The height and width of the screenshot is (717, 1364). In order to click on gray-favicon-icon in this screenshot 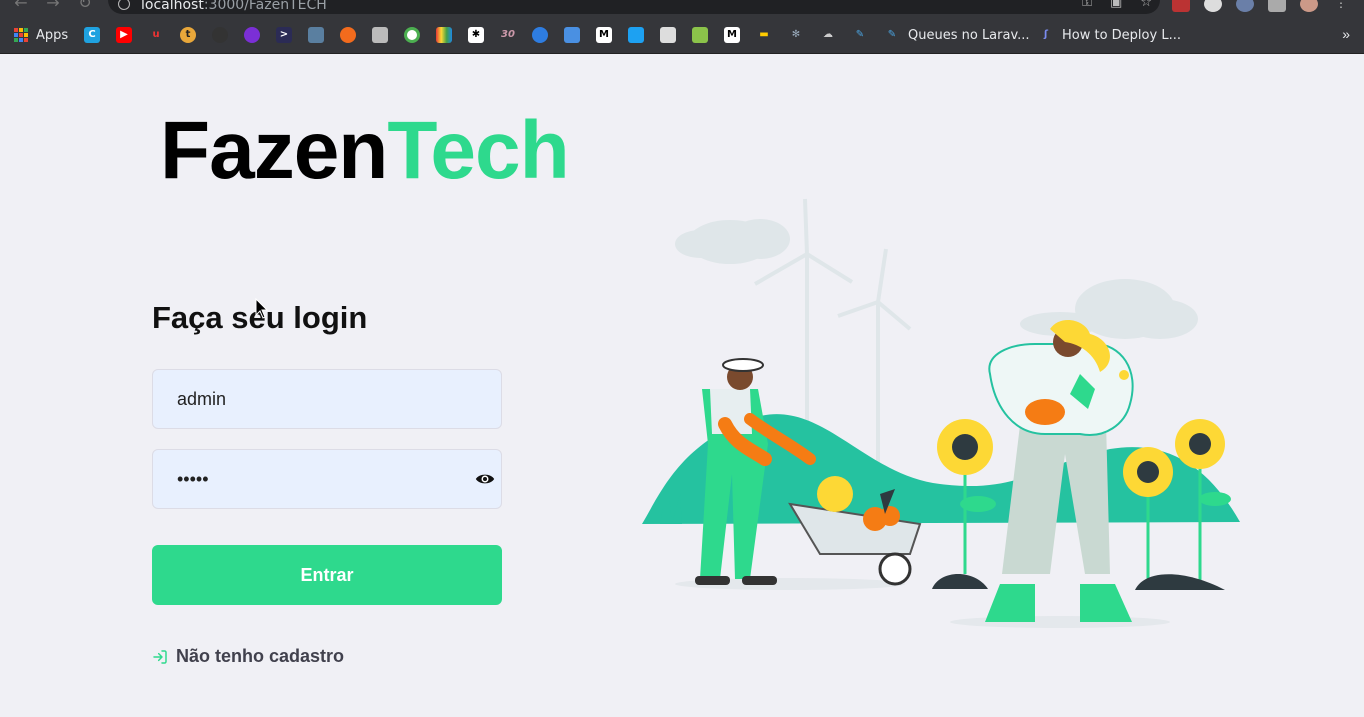, I will do `click(316, 35)`.